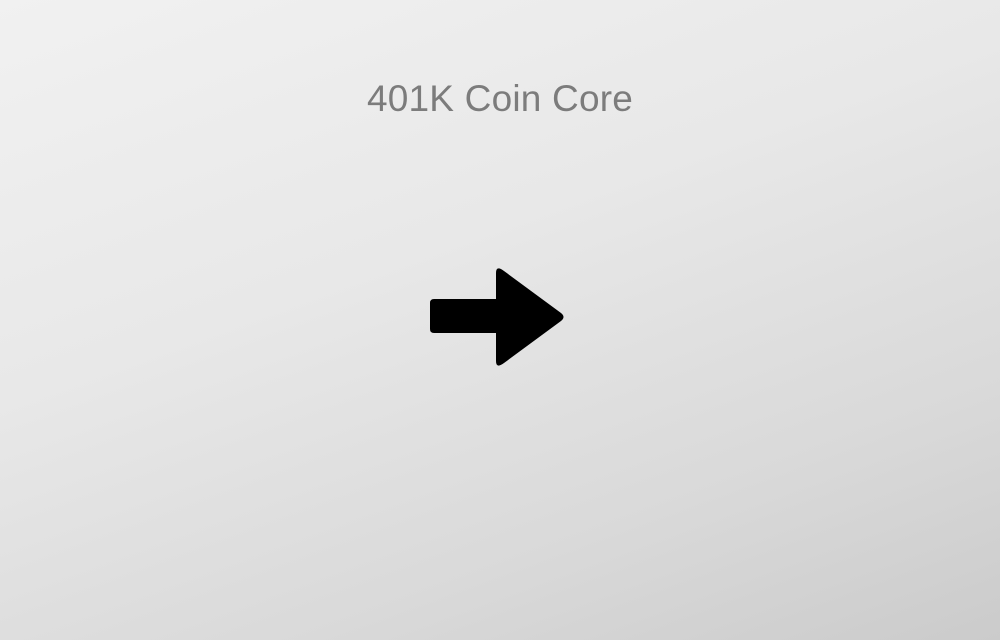 The image size is (1000, 640). I want to click on continue-arrow-button, so click(498, 317).